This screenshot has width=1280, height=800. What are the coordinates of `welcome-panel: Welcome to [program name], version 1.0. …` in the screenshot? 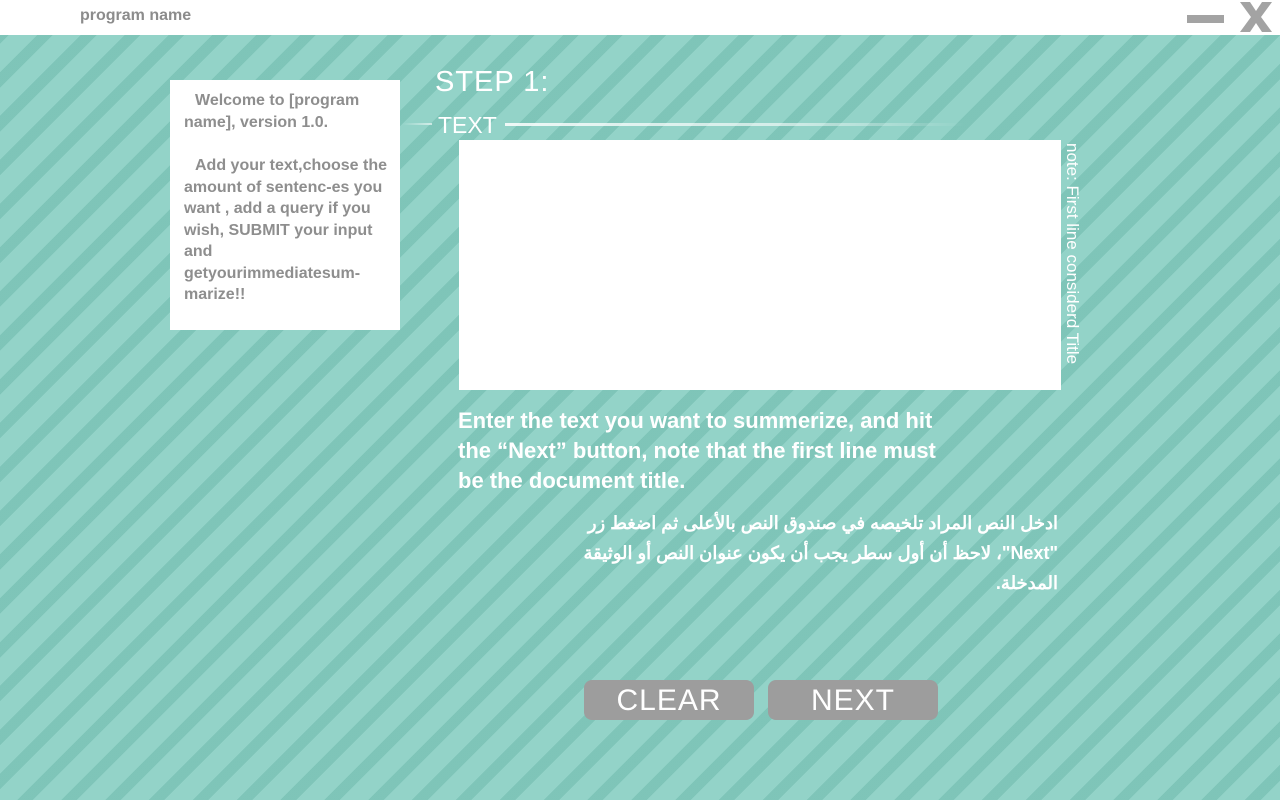 It's located at (285, 205).